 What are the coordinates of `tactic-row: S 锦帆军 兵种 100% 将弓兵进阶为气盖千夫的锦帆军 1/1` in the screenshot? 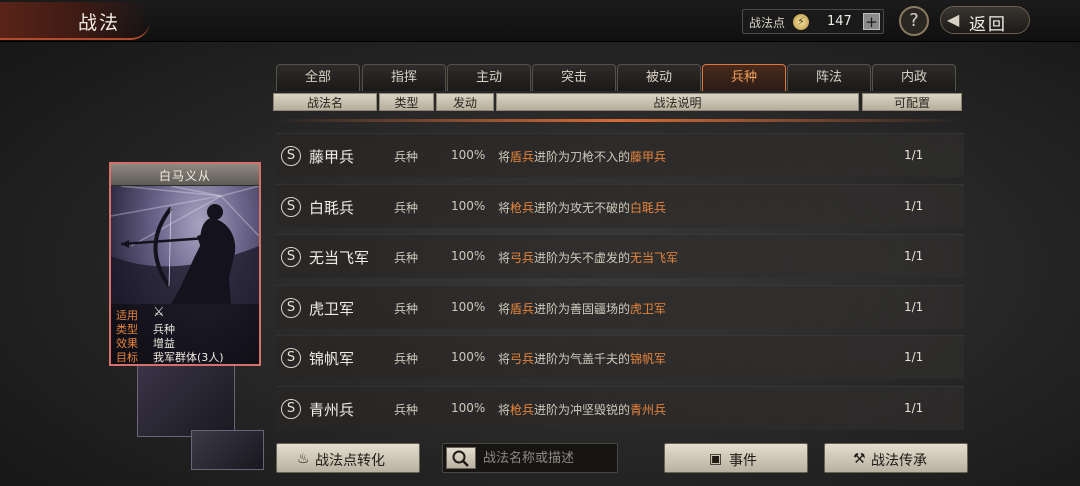 It's located at (620, 357).